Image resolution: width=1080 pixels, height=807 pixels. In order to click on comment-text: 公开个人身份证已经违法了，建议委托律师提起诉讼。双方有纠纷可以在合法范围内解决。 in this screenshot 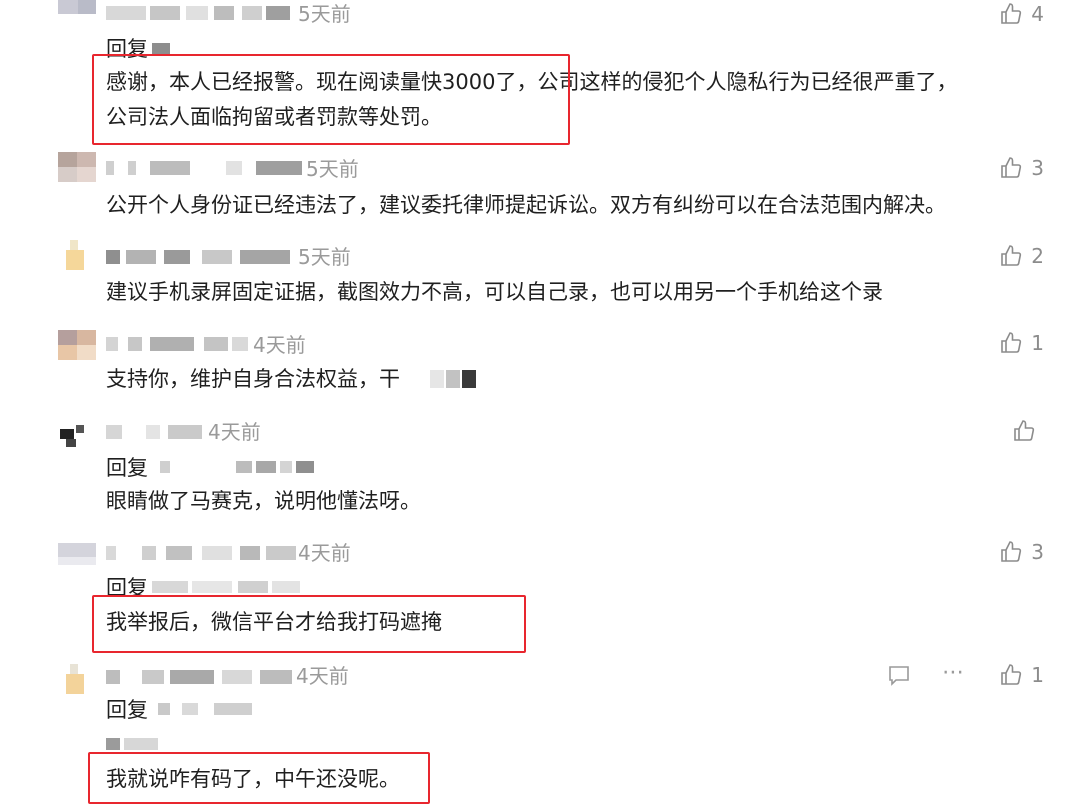, I will do `click(526, 205)`.